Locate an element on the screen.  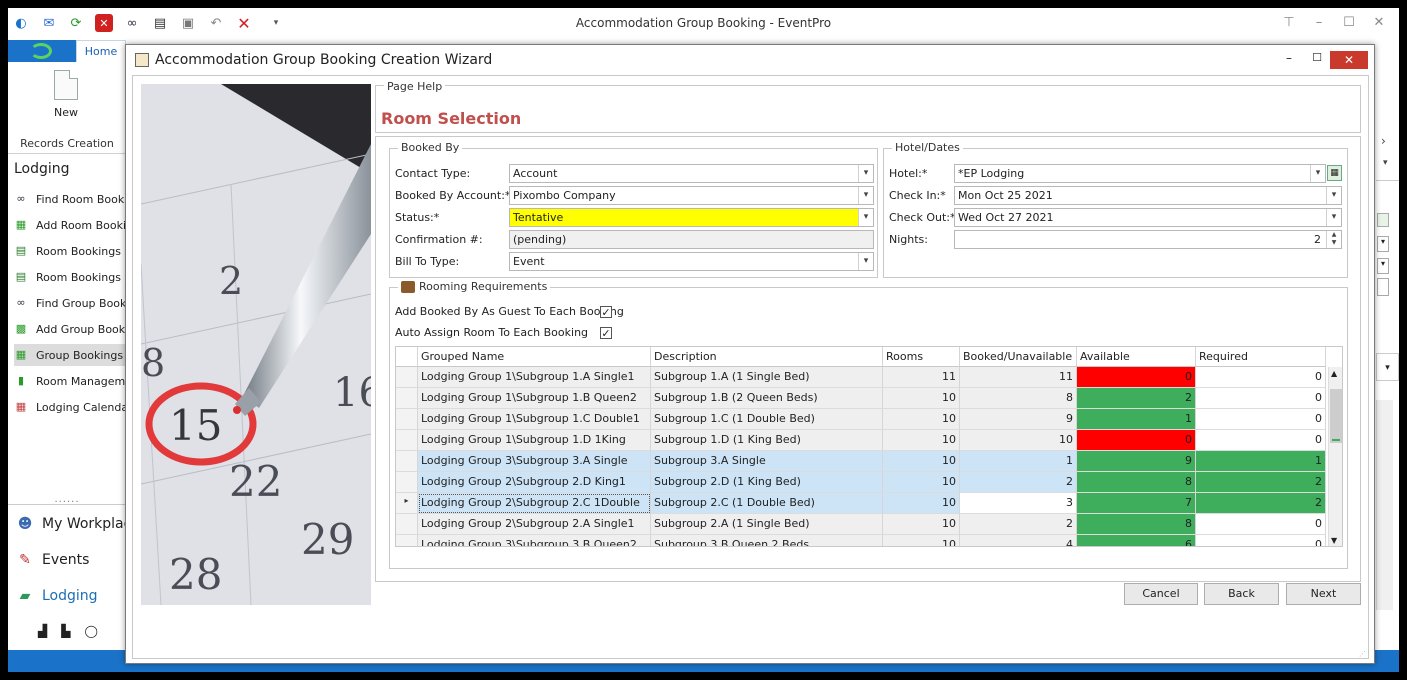
chat-icon: ◯ is located at coordinates (90, 634).